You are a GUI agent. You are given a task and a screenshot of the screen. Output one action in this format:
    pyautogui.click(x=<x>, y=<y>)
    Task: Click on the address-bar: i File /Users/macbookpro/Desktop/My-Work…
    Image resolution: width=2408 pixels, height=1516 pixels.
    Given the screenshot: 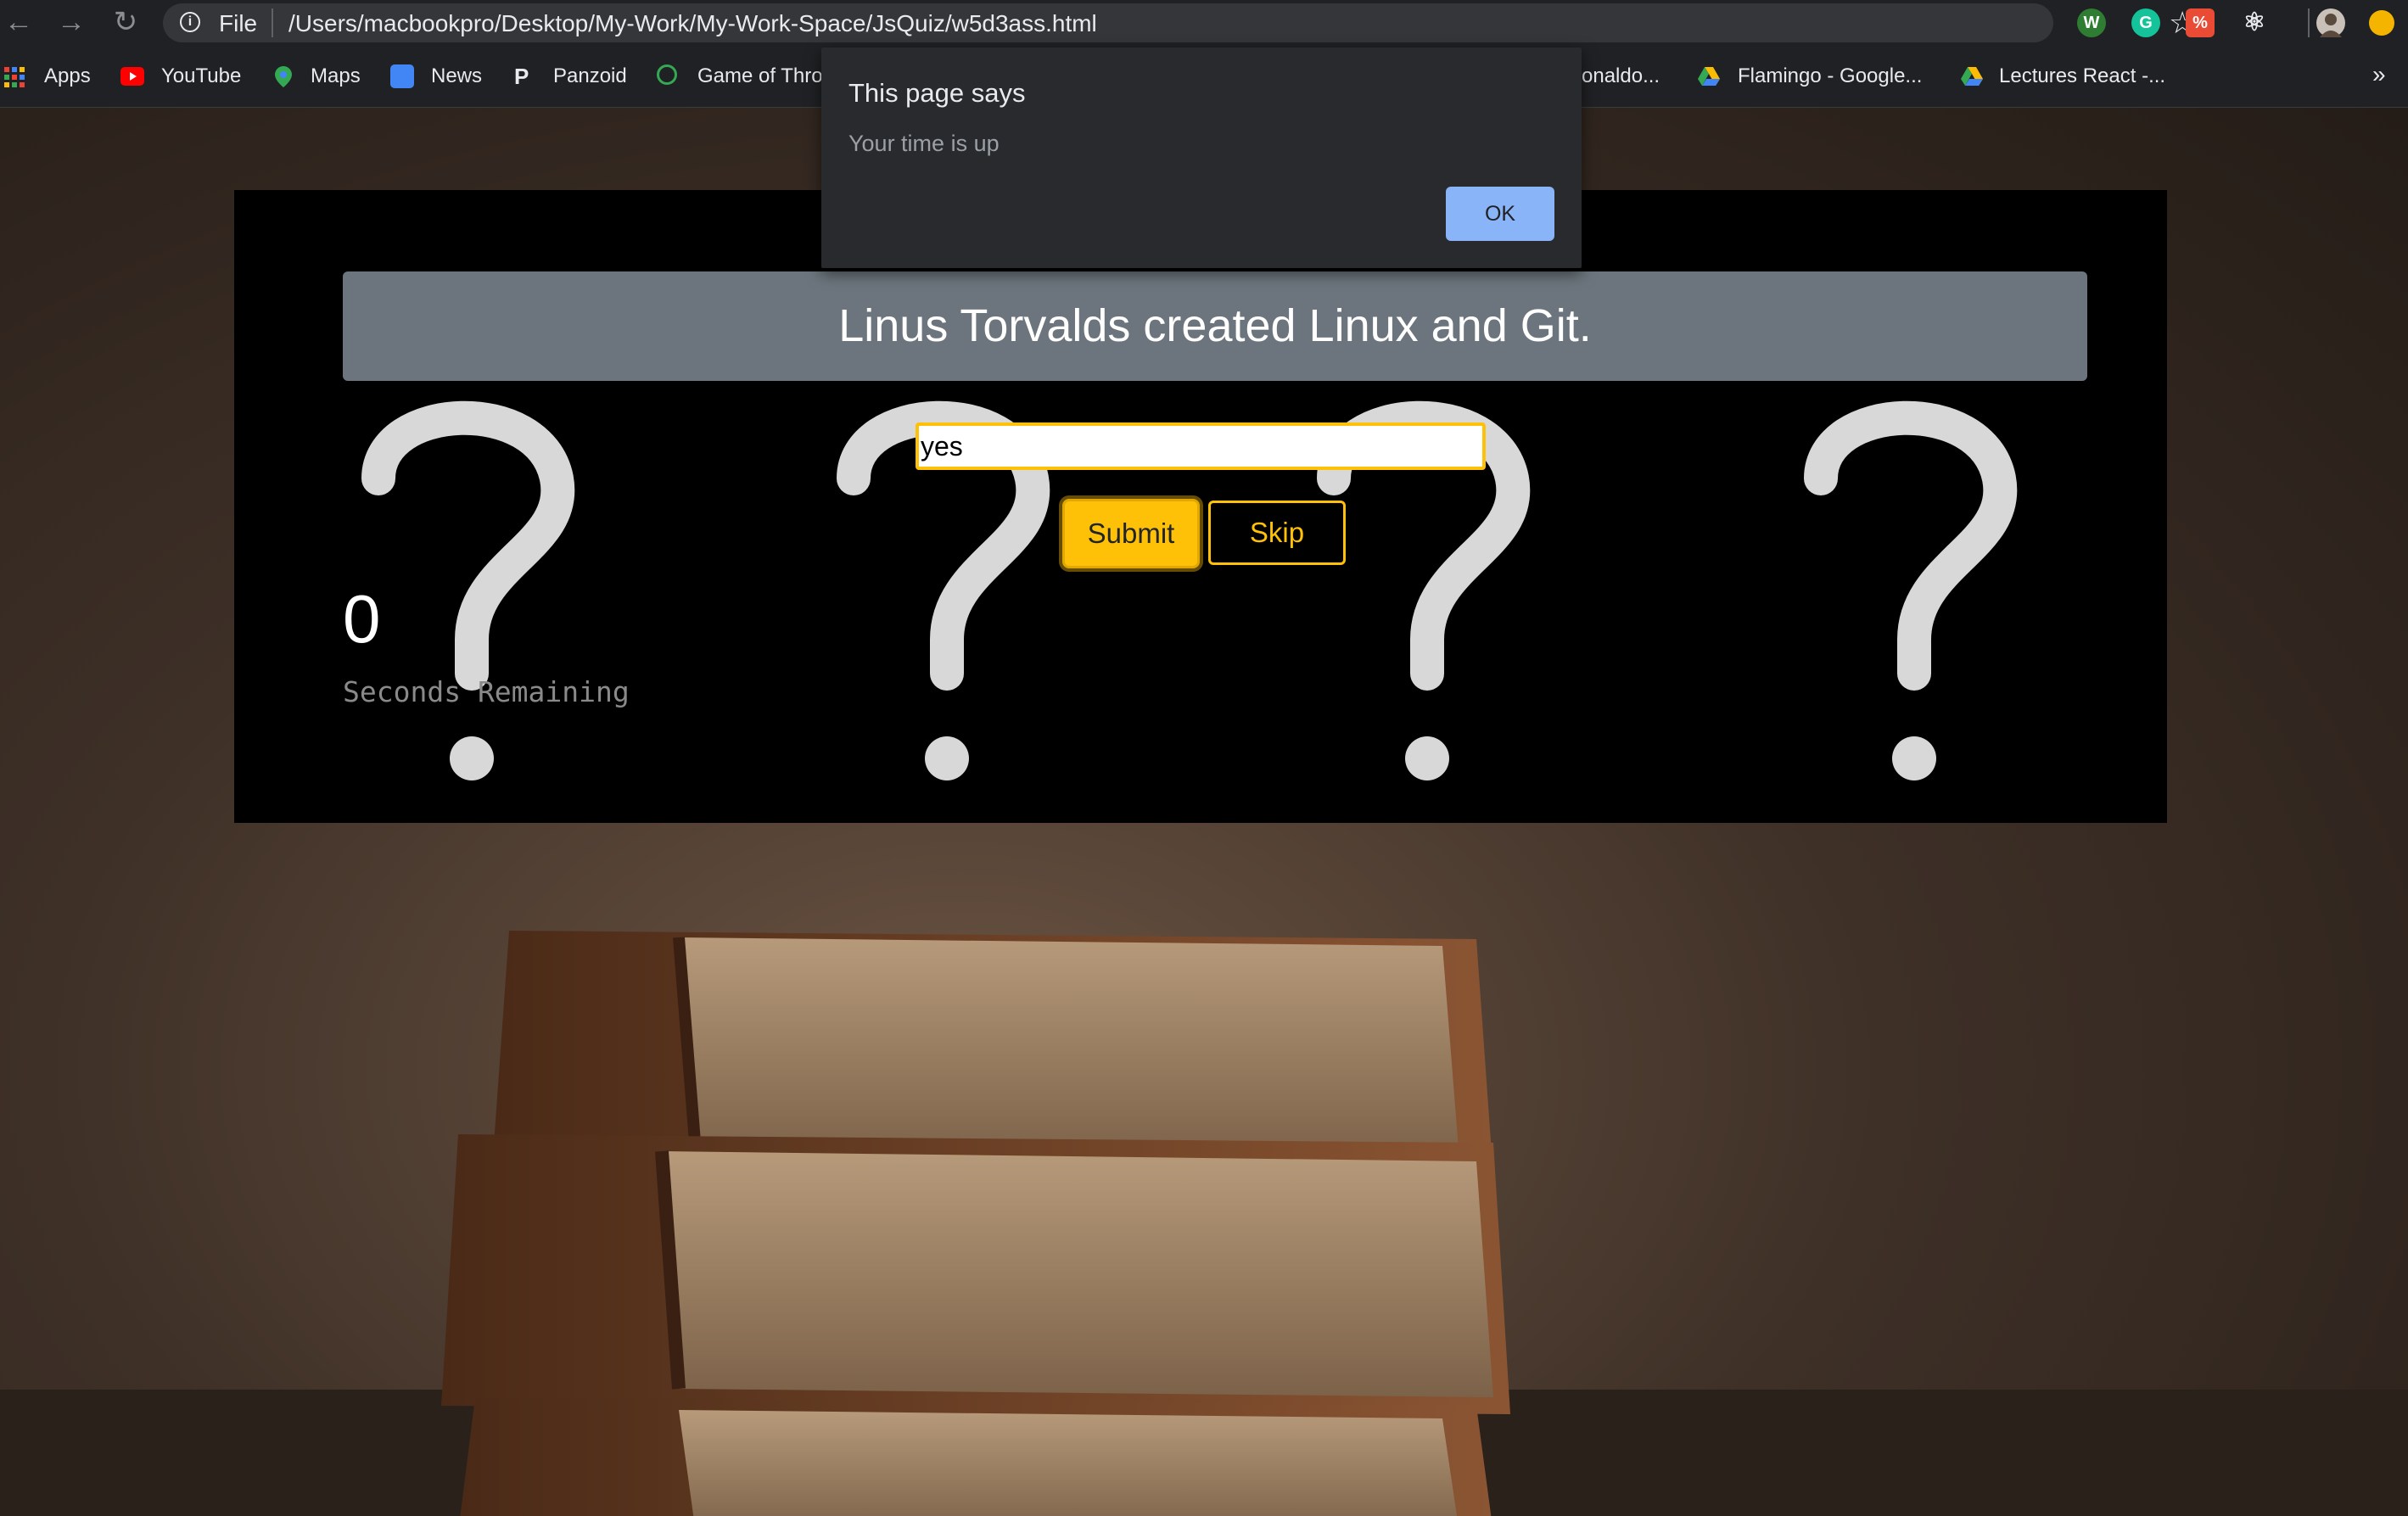 What is the action you would take?
    pyautogui.click(x=1179, y=22)
    